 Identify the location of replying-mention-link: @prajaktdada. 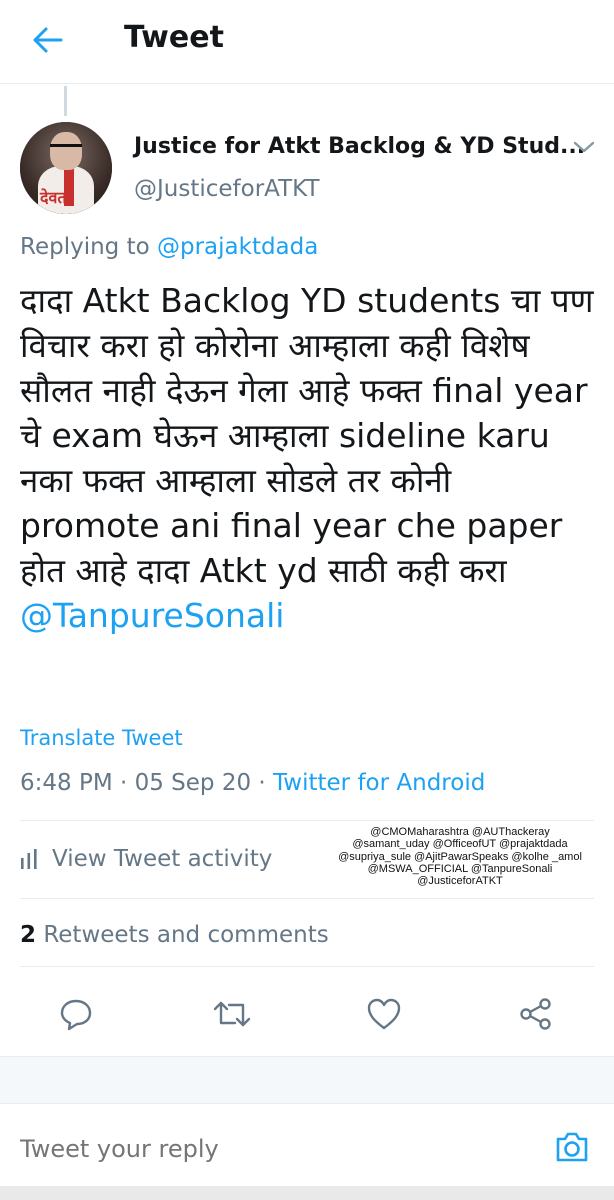
(237, 247).